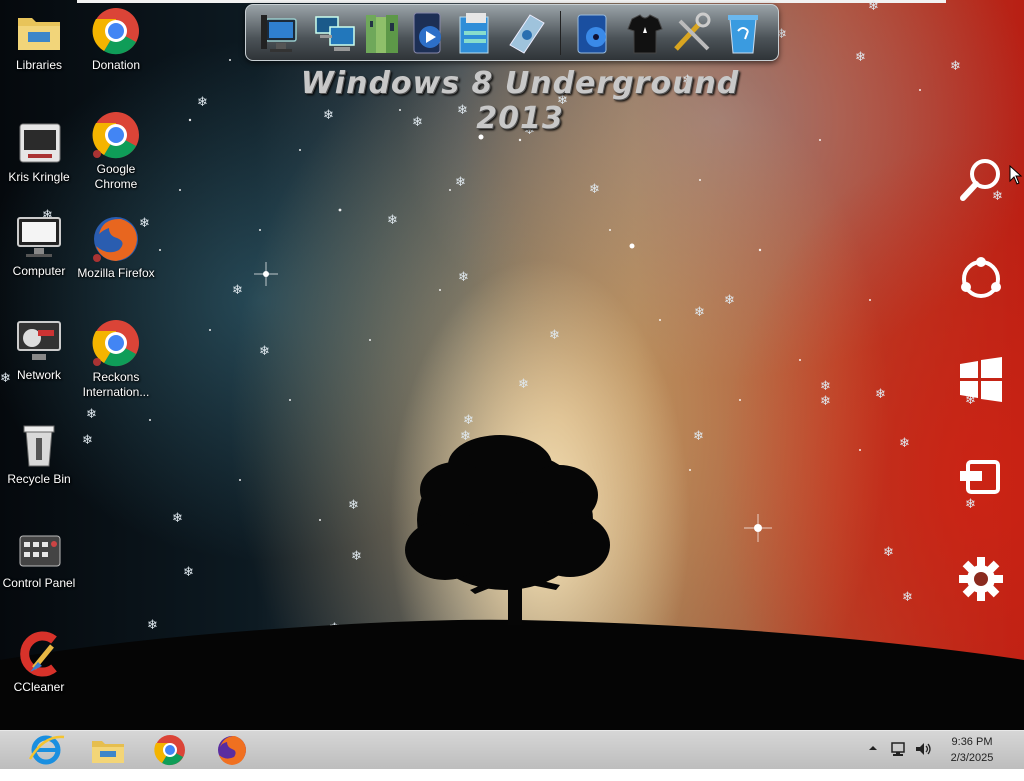  Describe the element at coordinates (39, 143) in the screenshot. I see `kris-kringle-icon` at that location.